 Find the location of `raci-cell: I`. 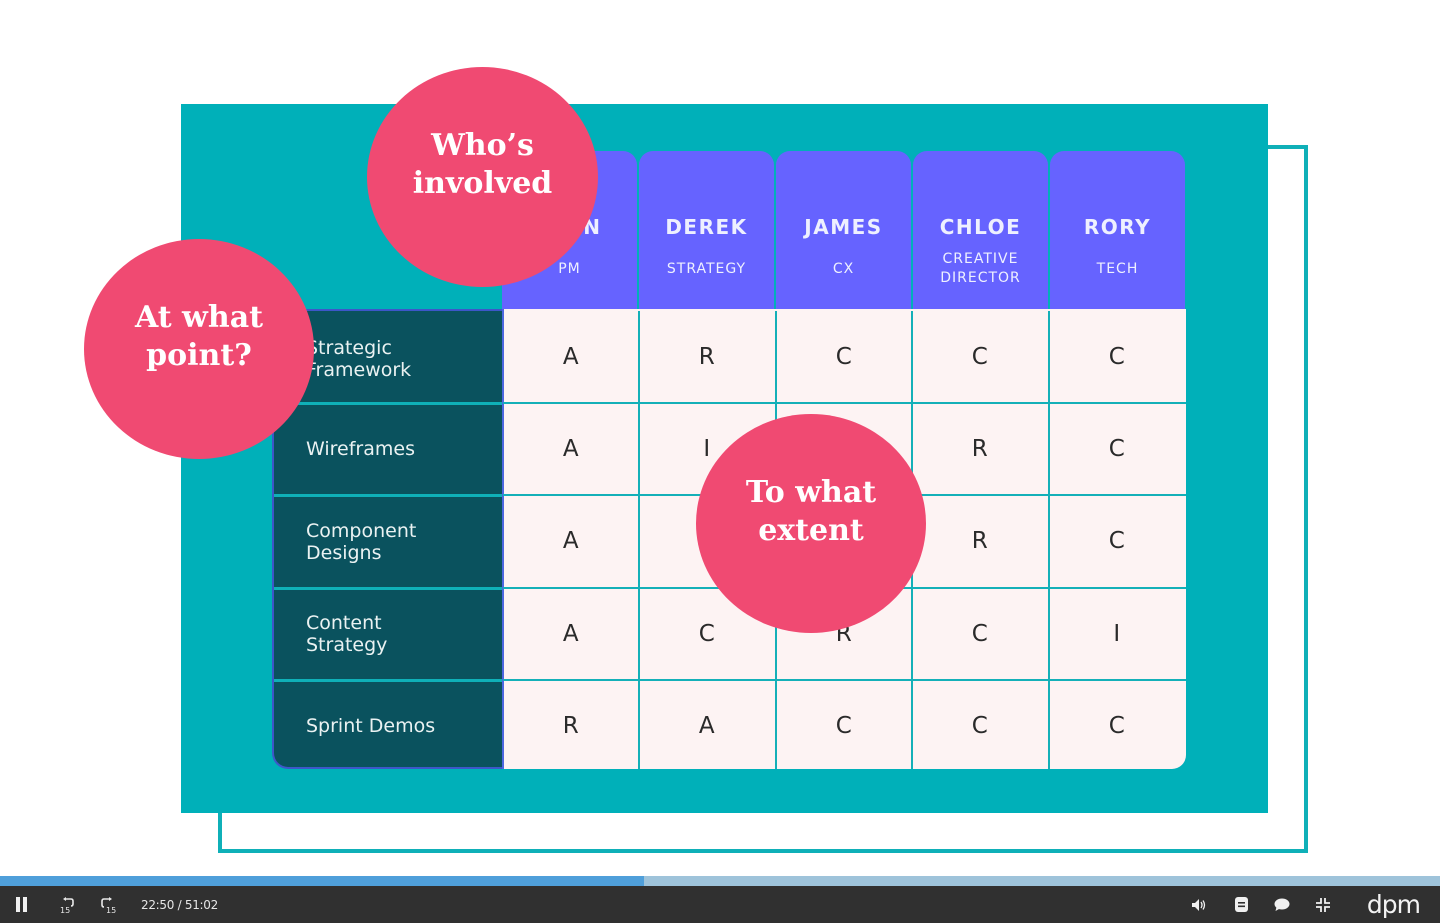

raci-cell: I is located at coordinates (1117, 634).